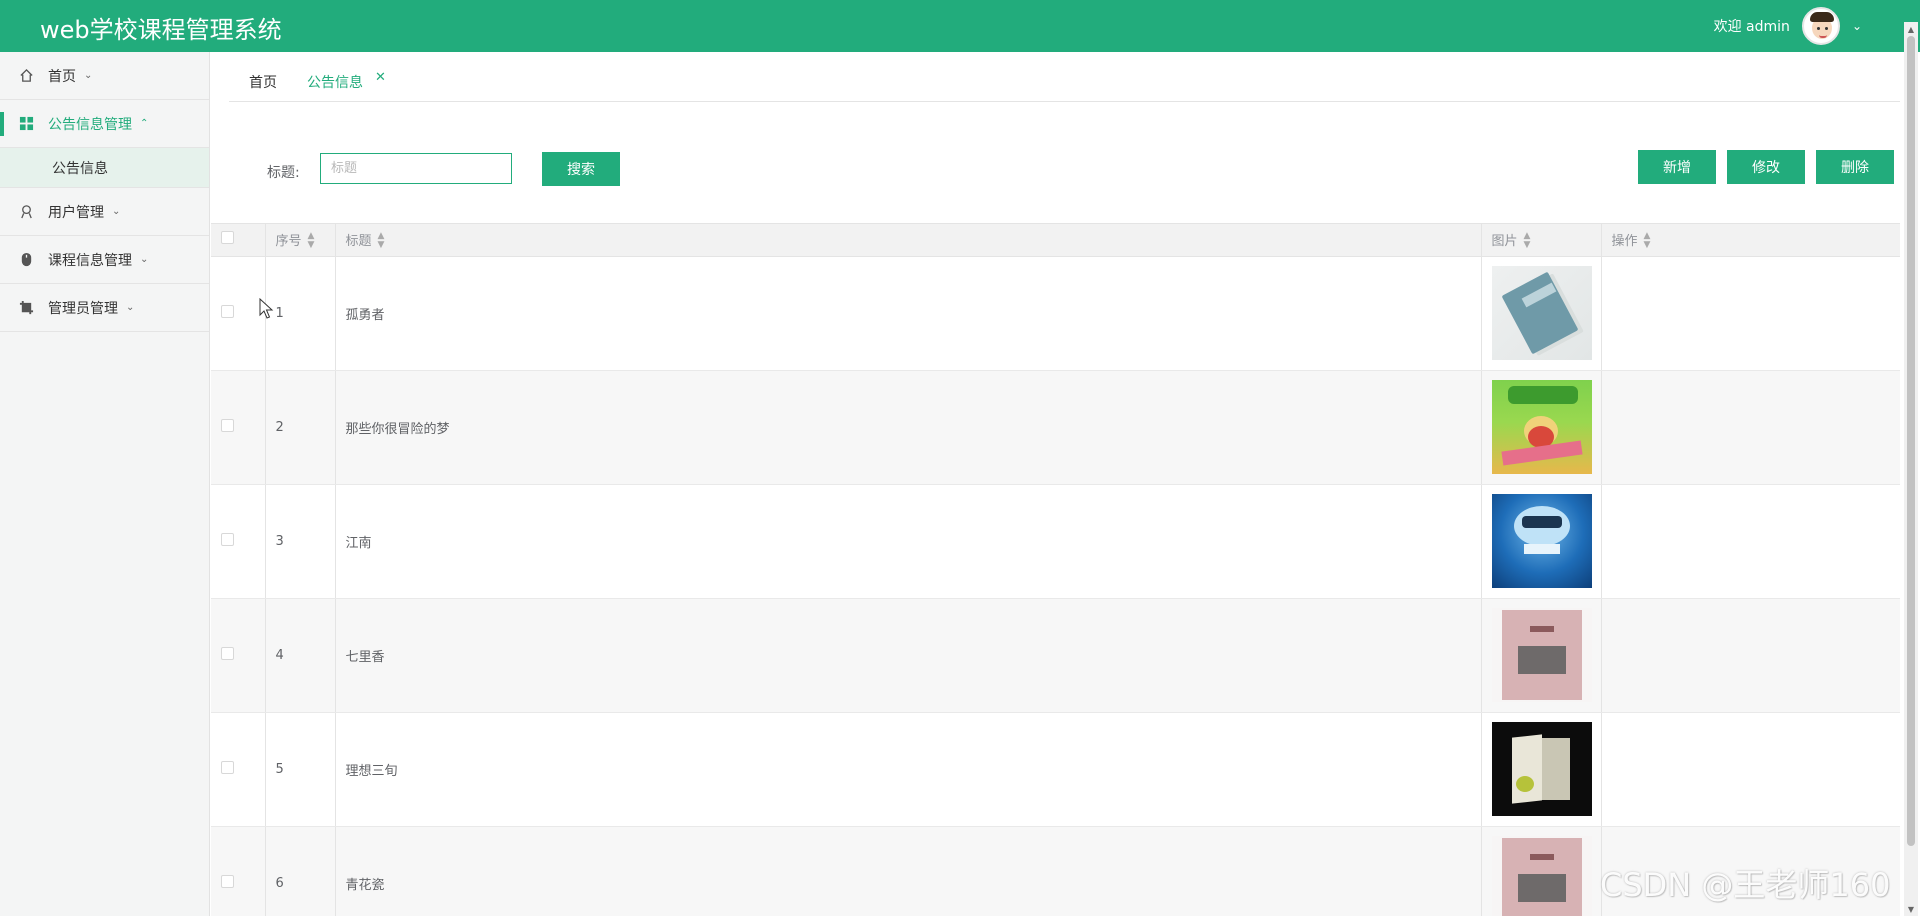 Image resolution: width=1920 pixels, height=916 pixels. I want to click on search-input, so click(416, 168).